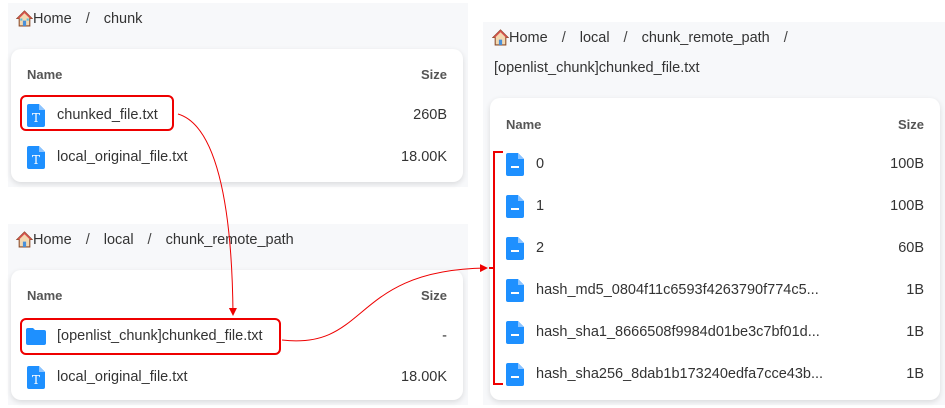 Image resolution: width=945 pixels, height=408 pixels. What do you see at coordinates (79, 18) in the screenshot?
I see `breadcrumb: Home / chunk` at bounding box center [79, 18].